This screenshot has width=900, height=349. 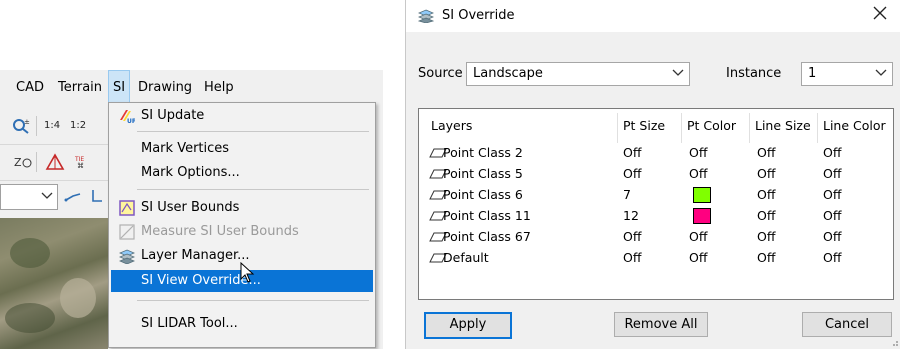 I want to click on menu-cad: CAD, so click(x=30, y=87).